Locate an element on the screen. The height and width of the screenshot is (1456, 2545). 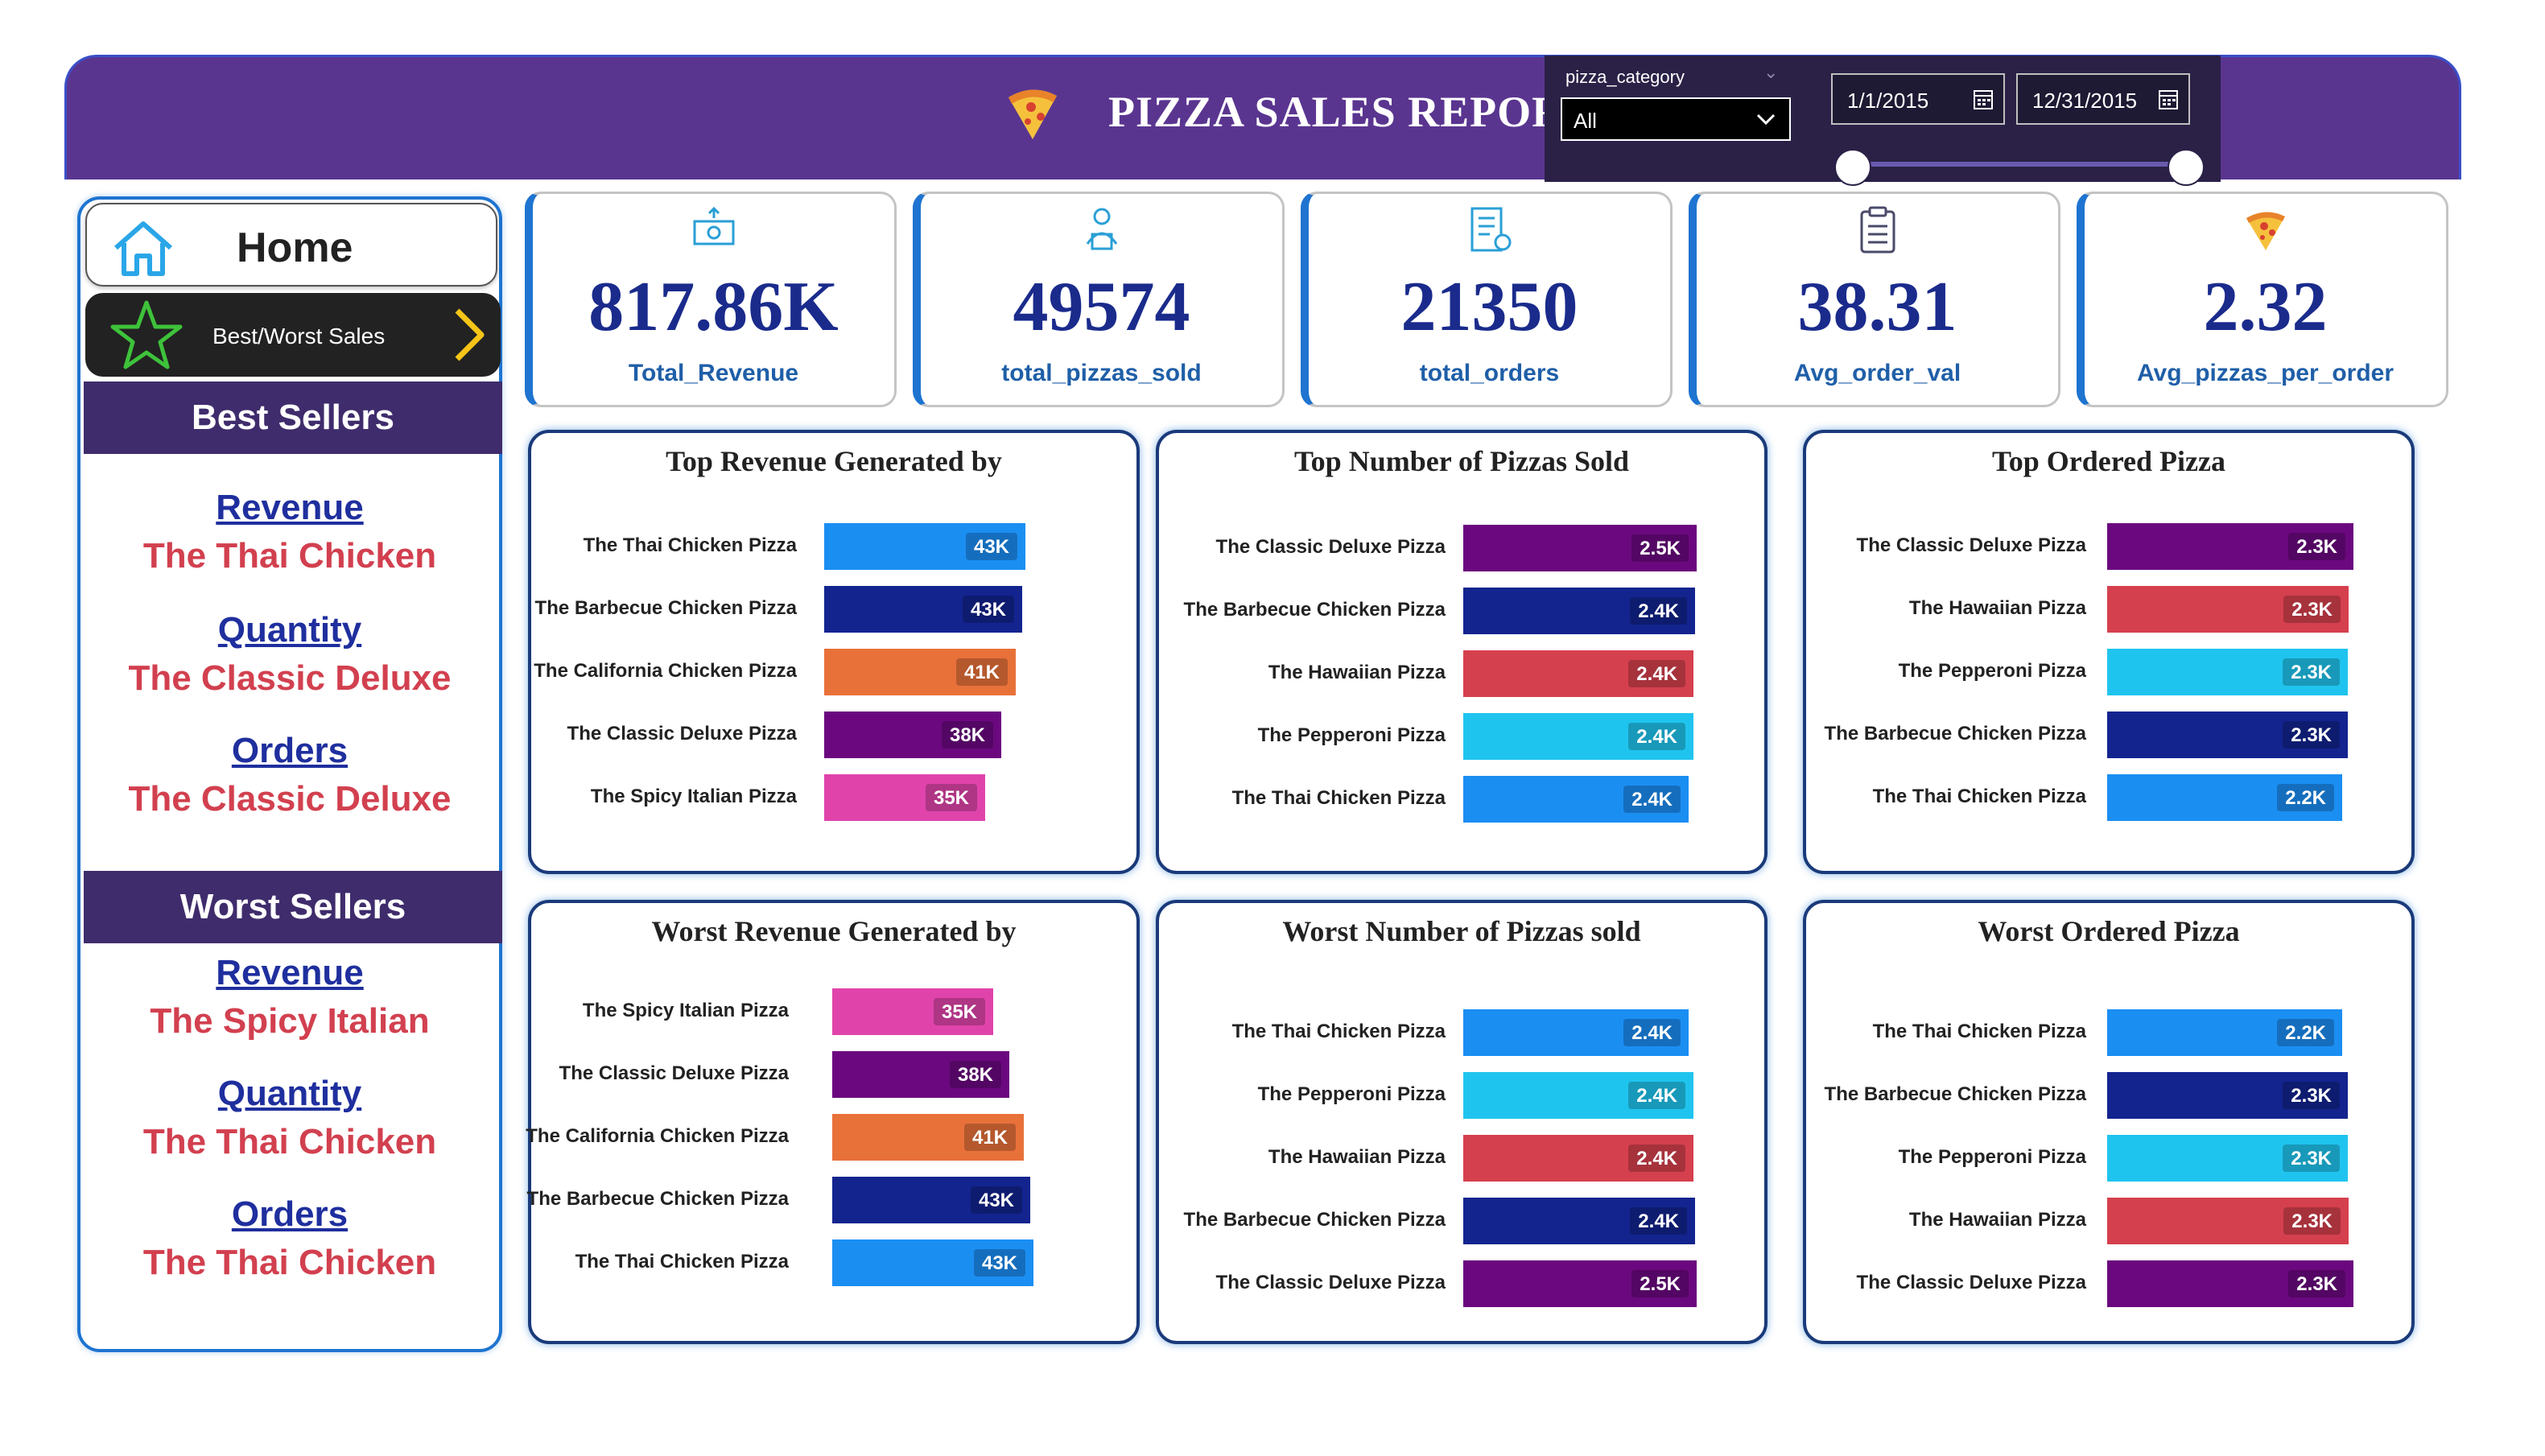
date-range-slider is located at coordinates (2020, 164).